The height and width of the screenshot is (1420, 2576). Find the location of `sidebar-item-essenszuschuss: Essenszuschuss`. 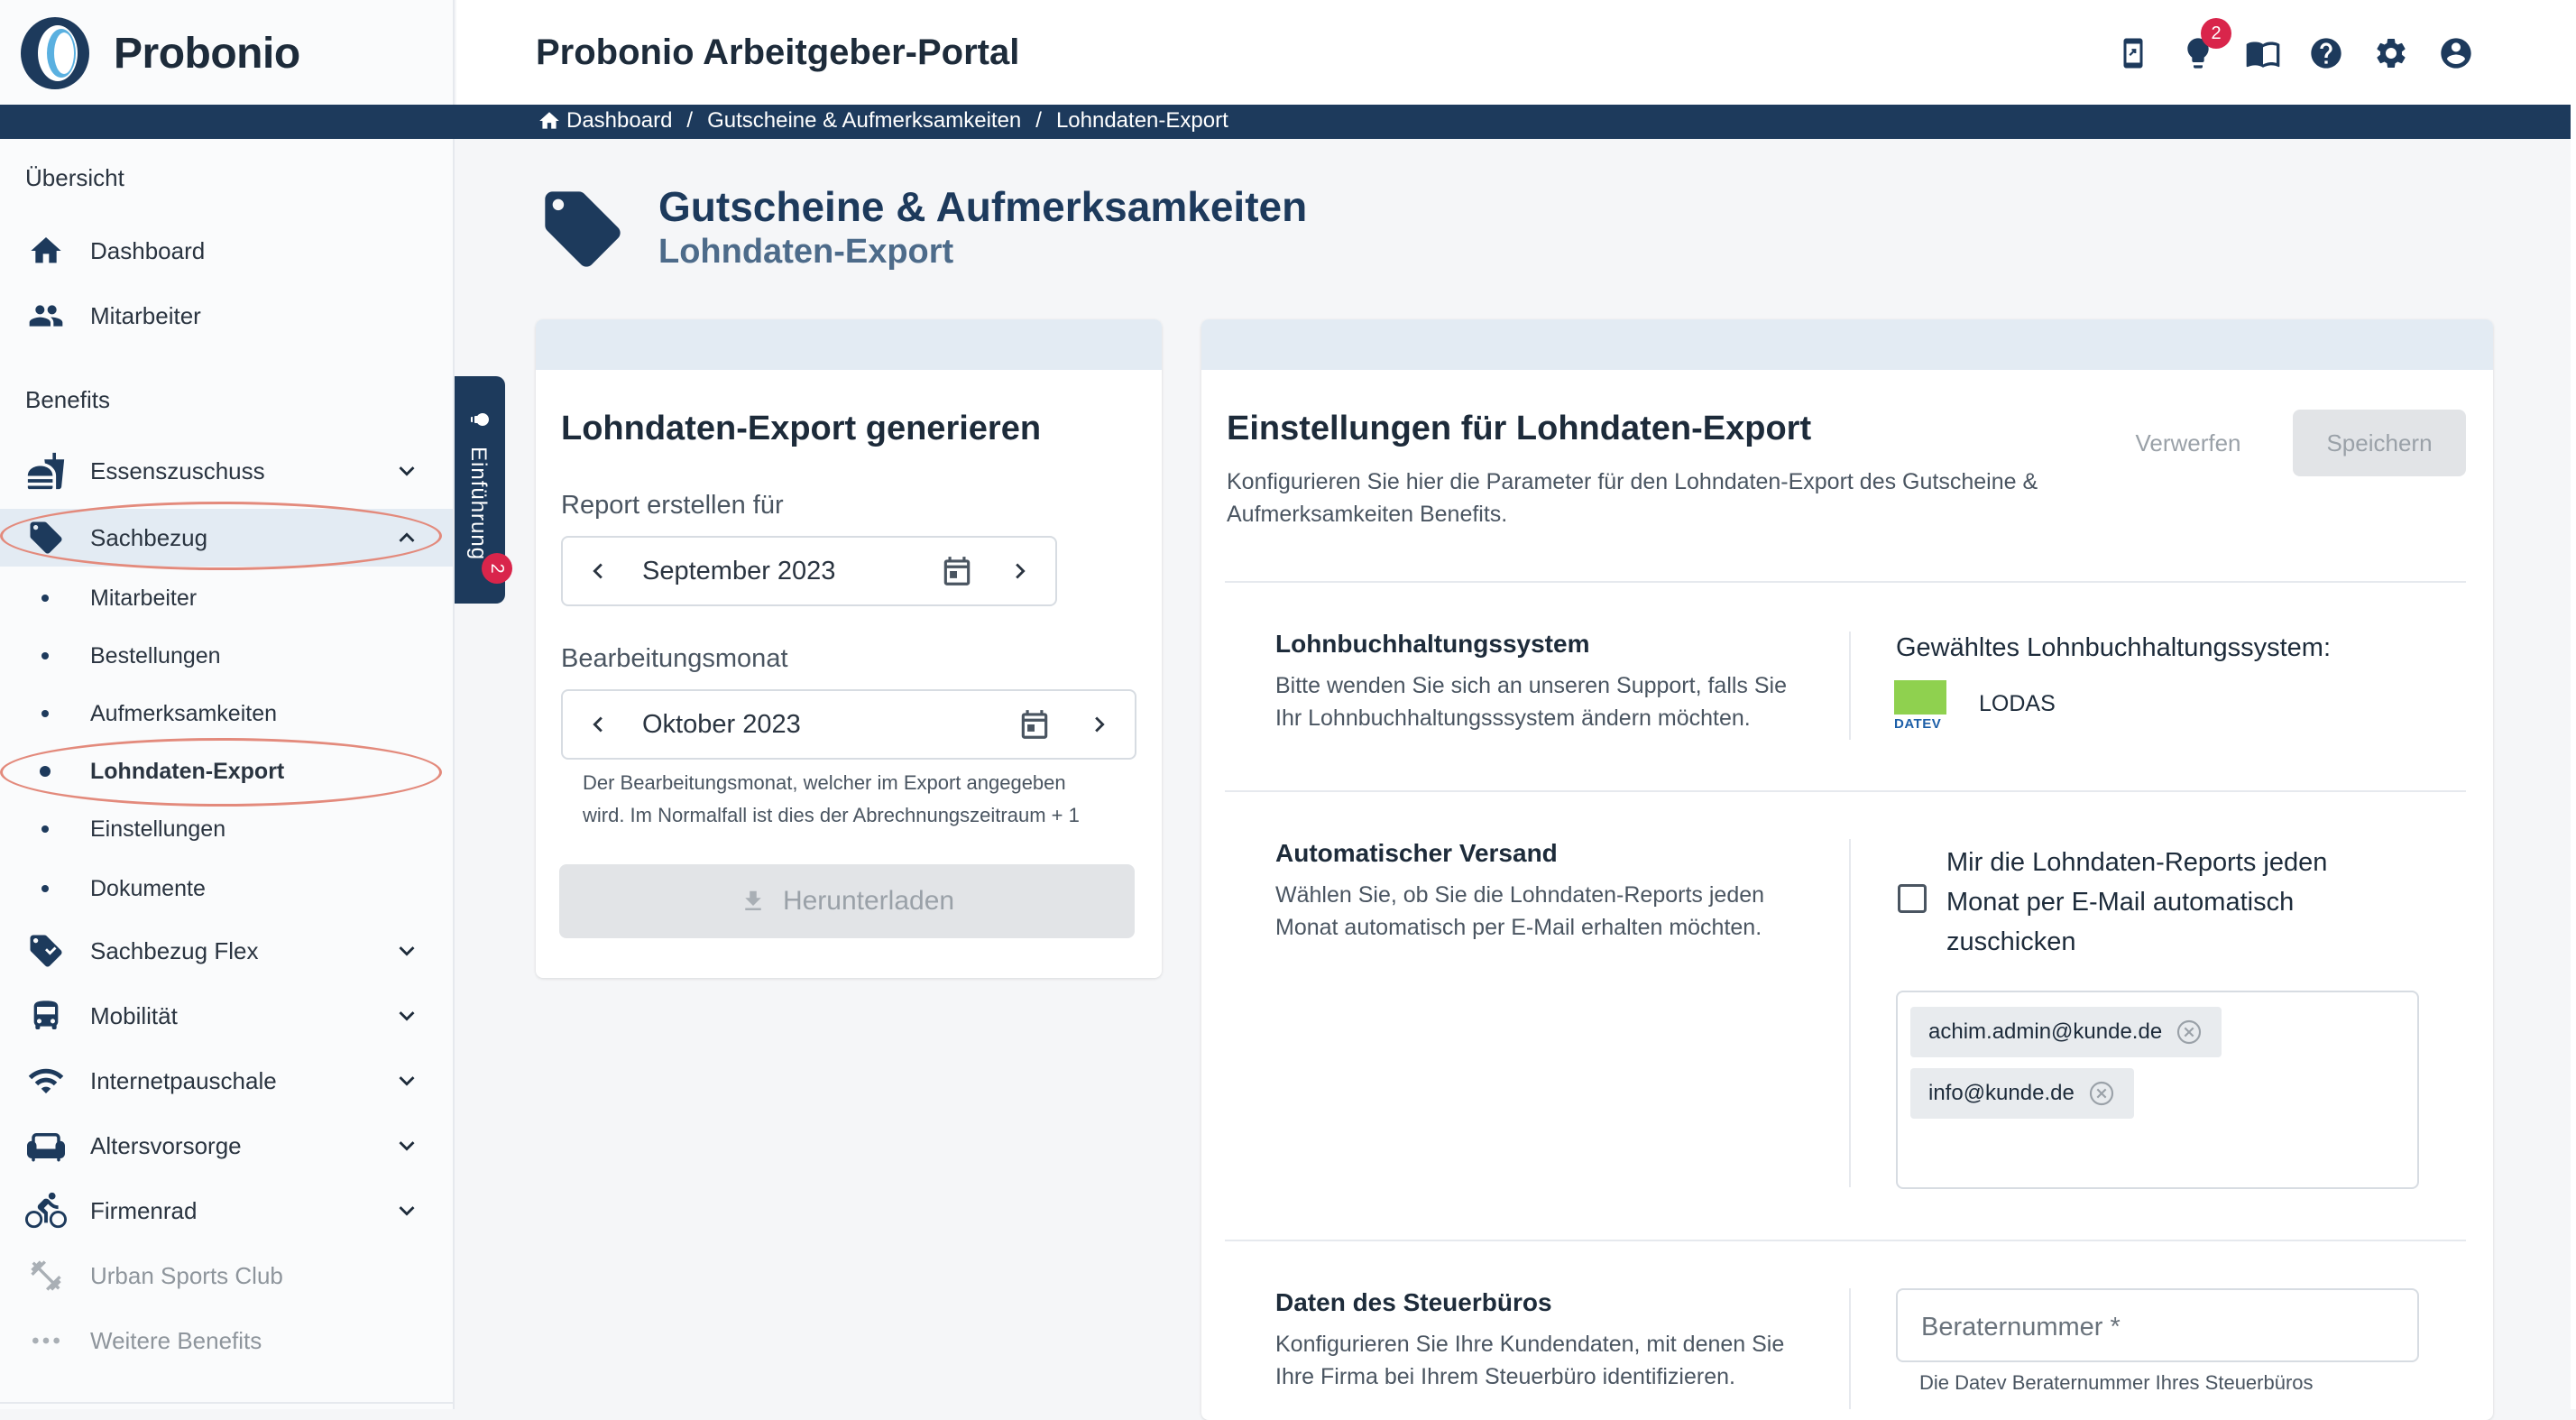

sidebar-item-essenszuschuss: Essenszuschuss is located at coordinates (226, 471).